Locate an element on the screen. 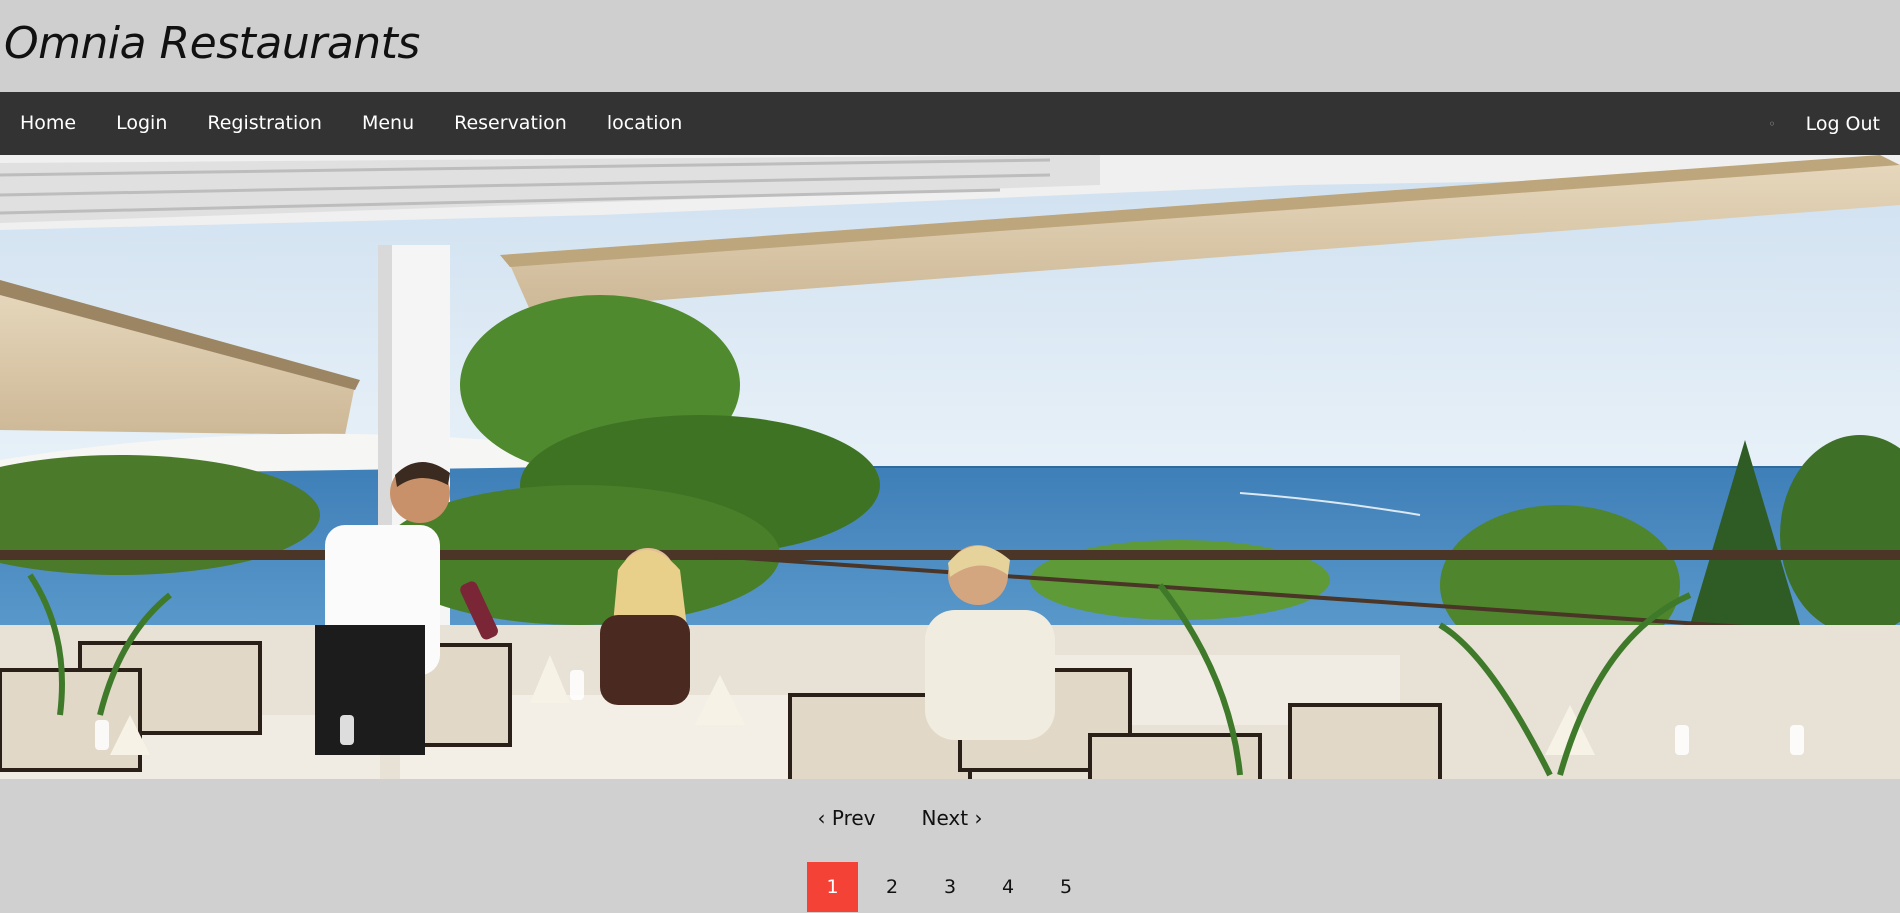 The width and height of the screenshot is (1900, 913). slideshow-controls: ‹ Prev Next › is located at coordinates (950, 818).